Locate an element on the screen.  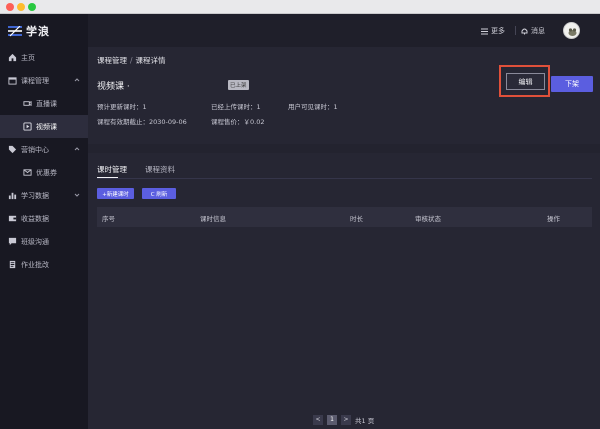
sidebar-item-coupons: 优惠券 is located at coordinates (44, 172).